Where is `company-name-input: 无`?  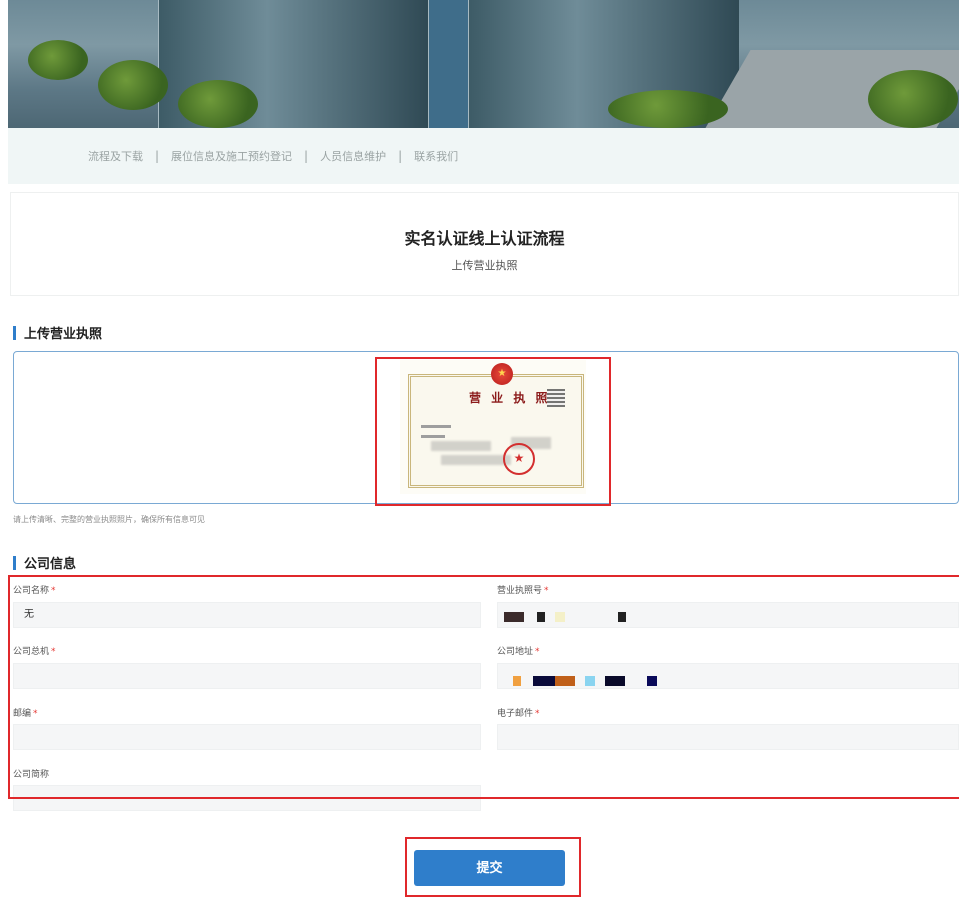 company-name-input: 无 is located at coordinates (247, 615).